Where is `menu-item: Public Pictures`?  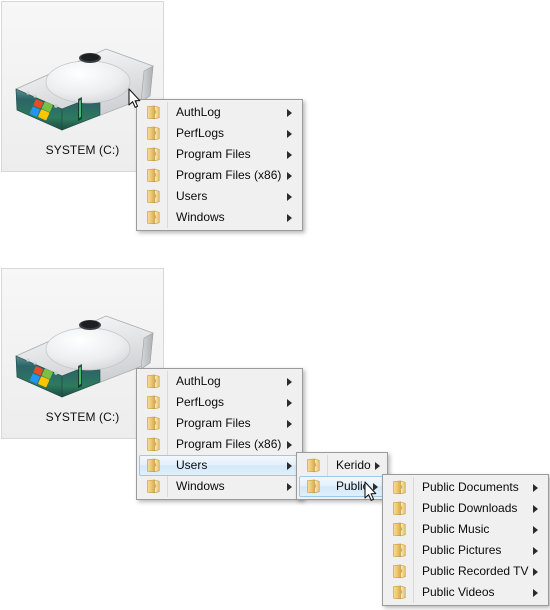
menu-item: Public Pictures is located at coordinates (465, 550).